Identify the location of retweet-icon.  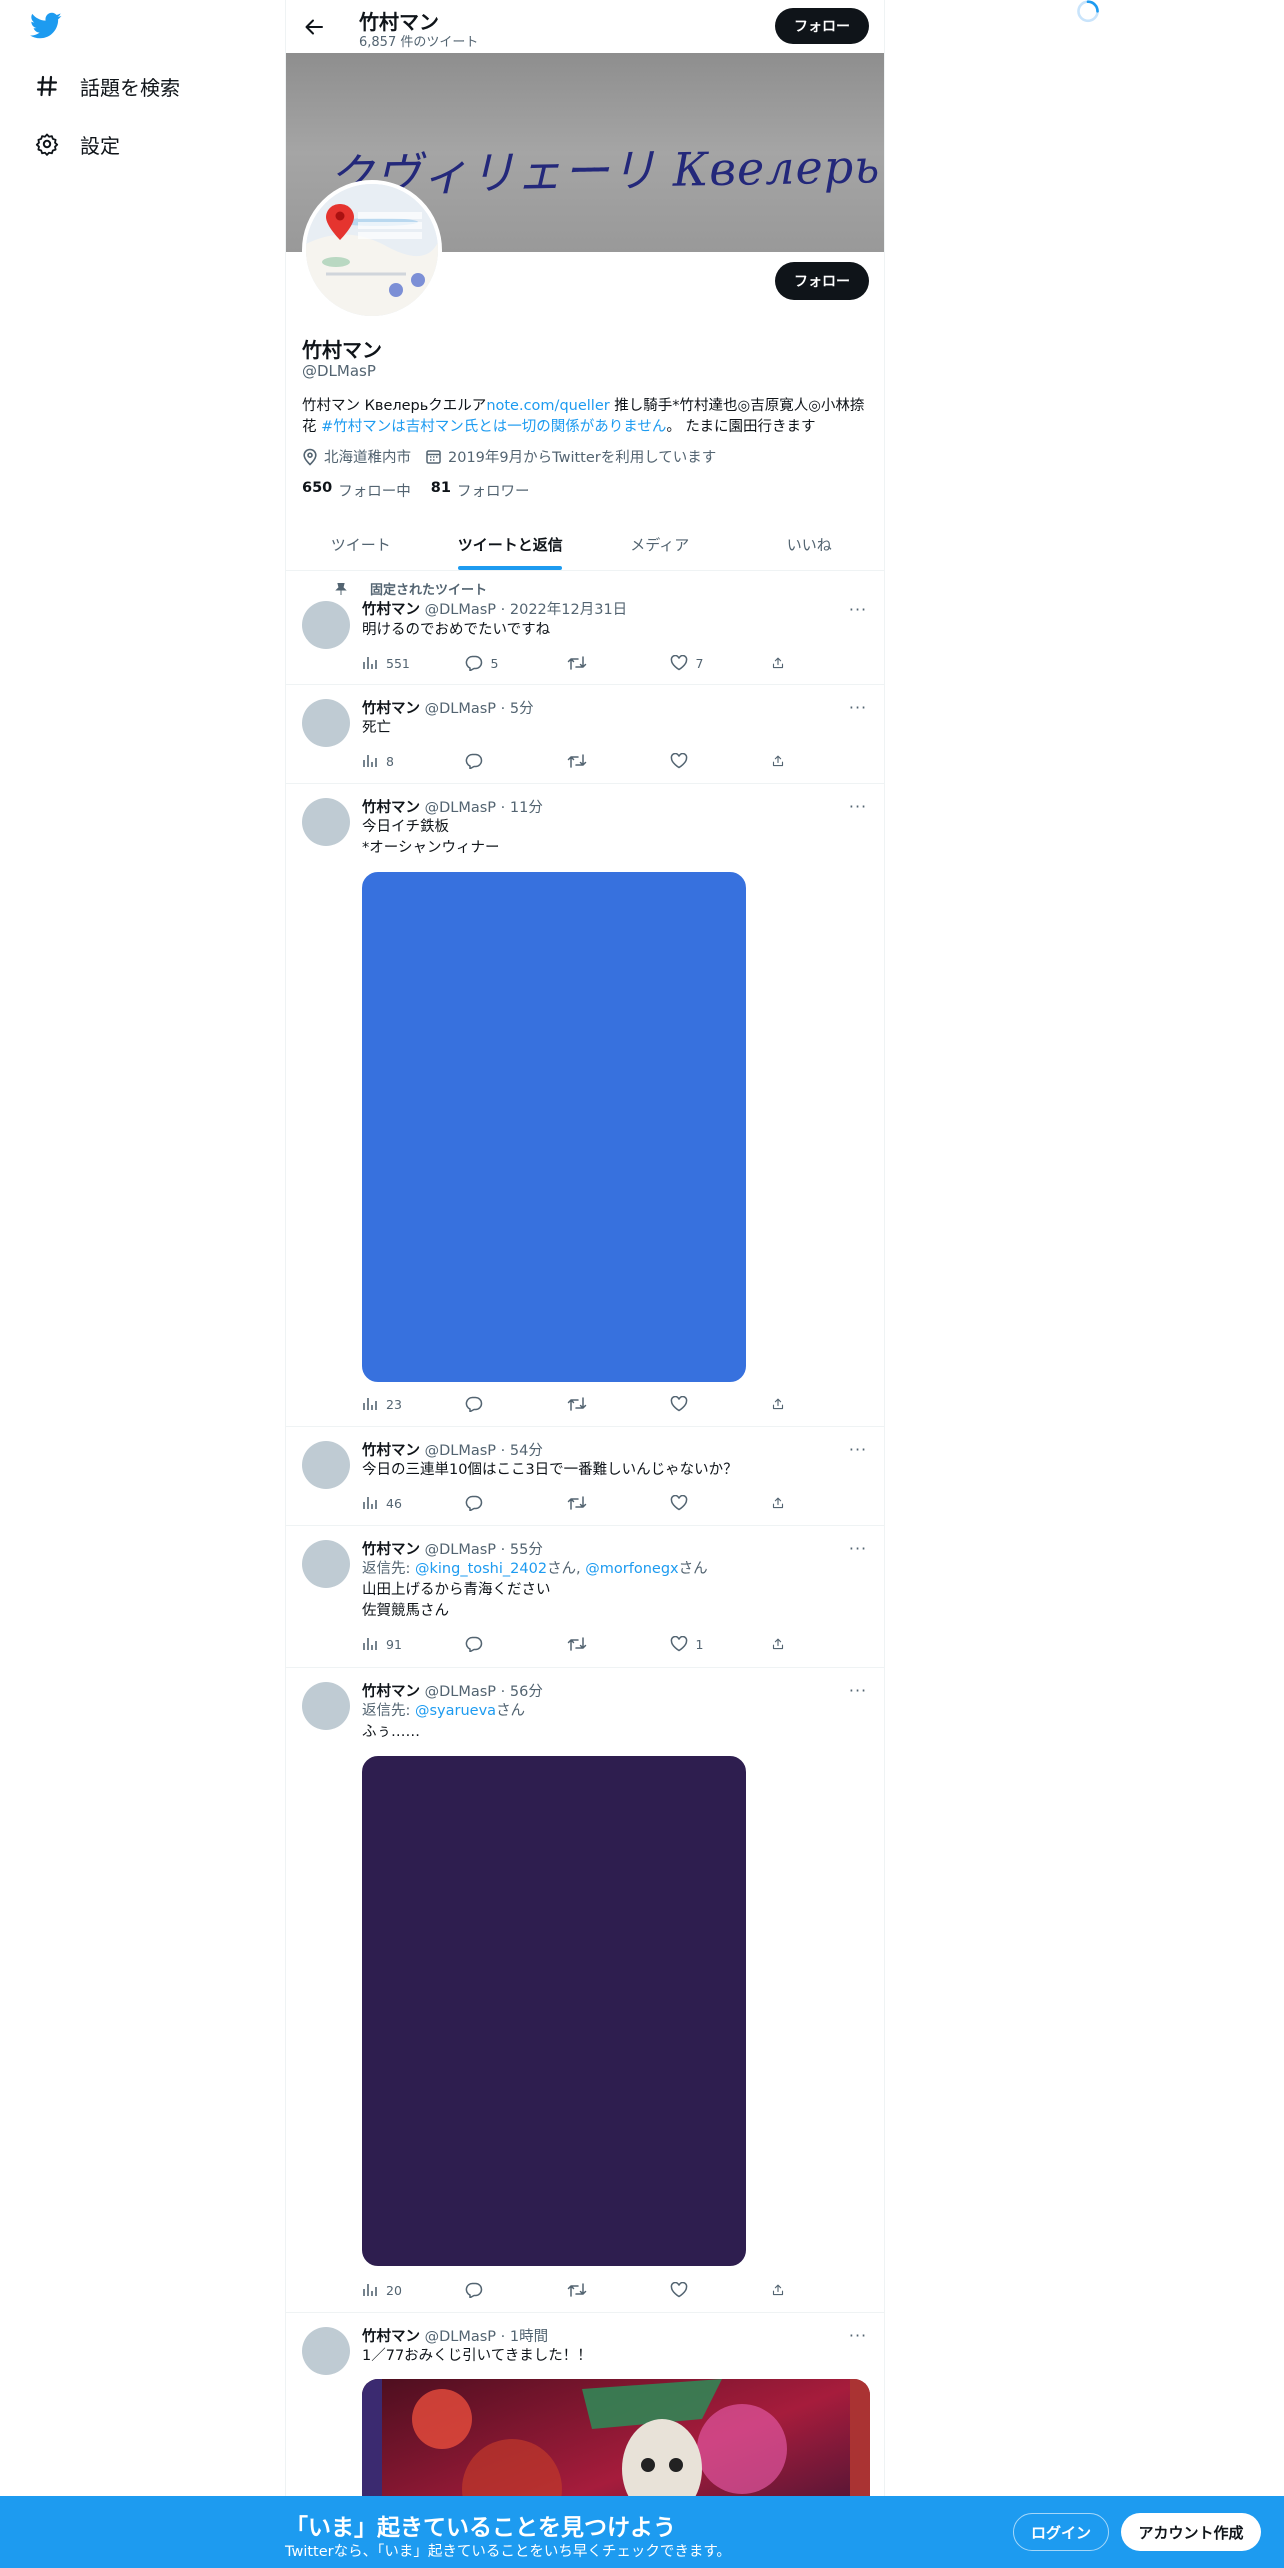
(581, 761).